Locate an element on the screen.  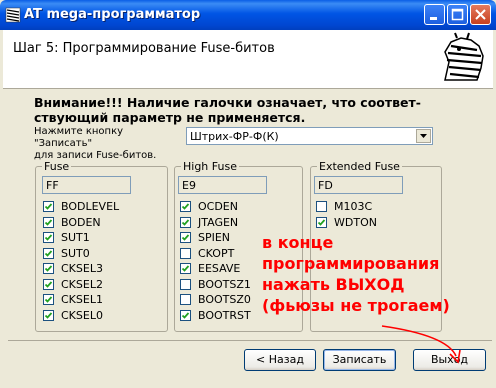
checkbox-cksel0: CKSEL0 is located at coordinates (73, 315).